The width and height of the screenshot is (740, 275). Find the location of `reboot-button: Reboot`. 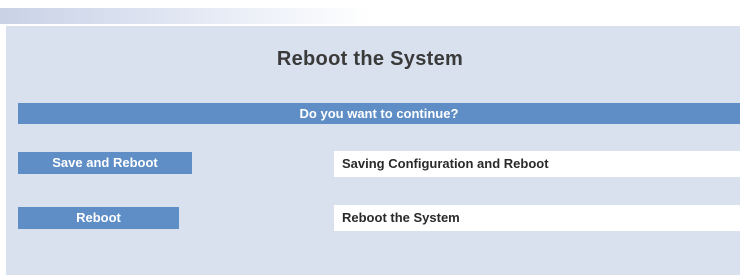

reboot-button: Reboot is located at coordinates (98, 218).